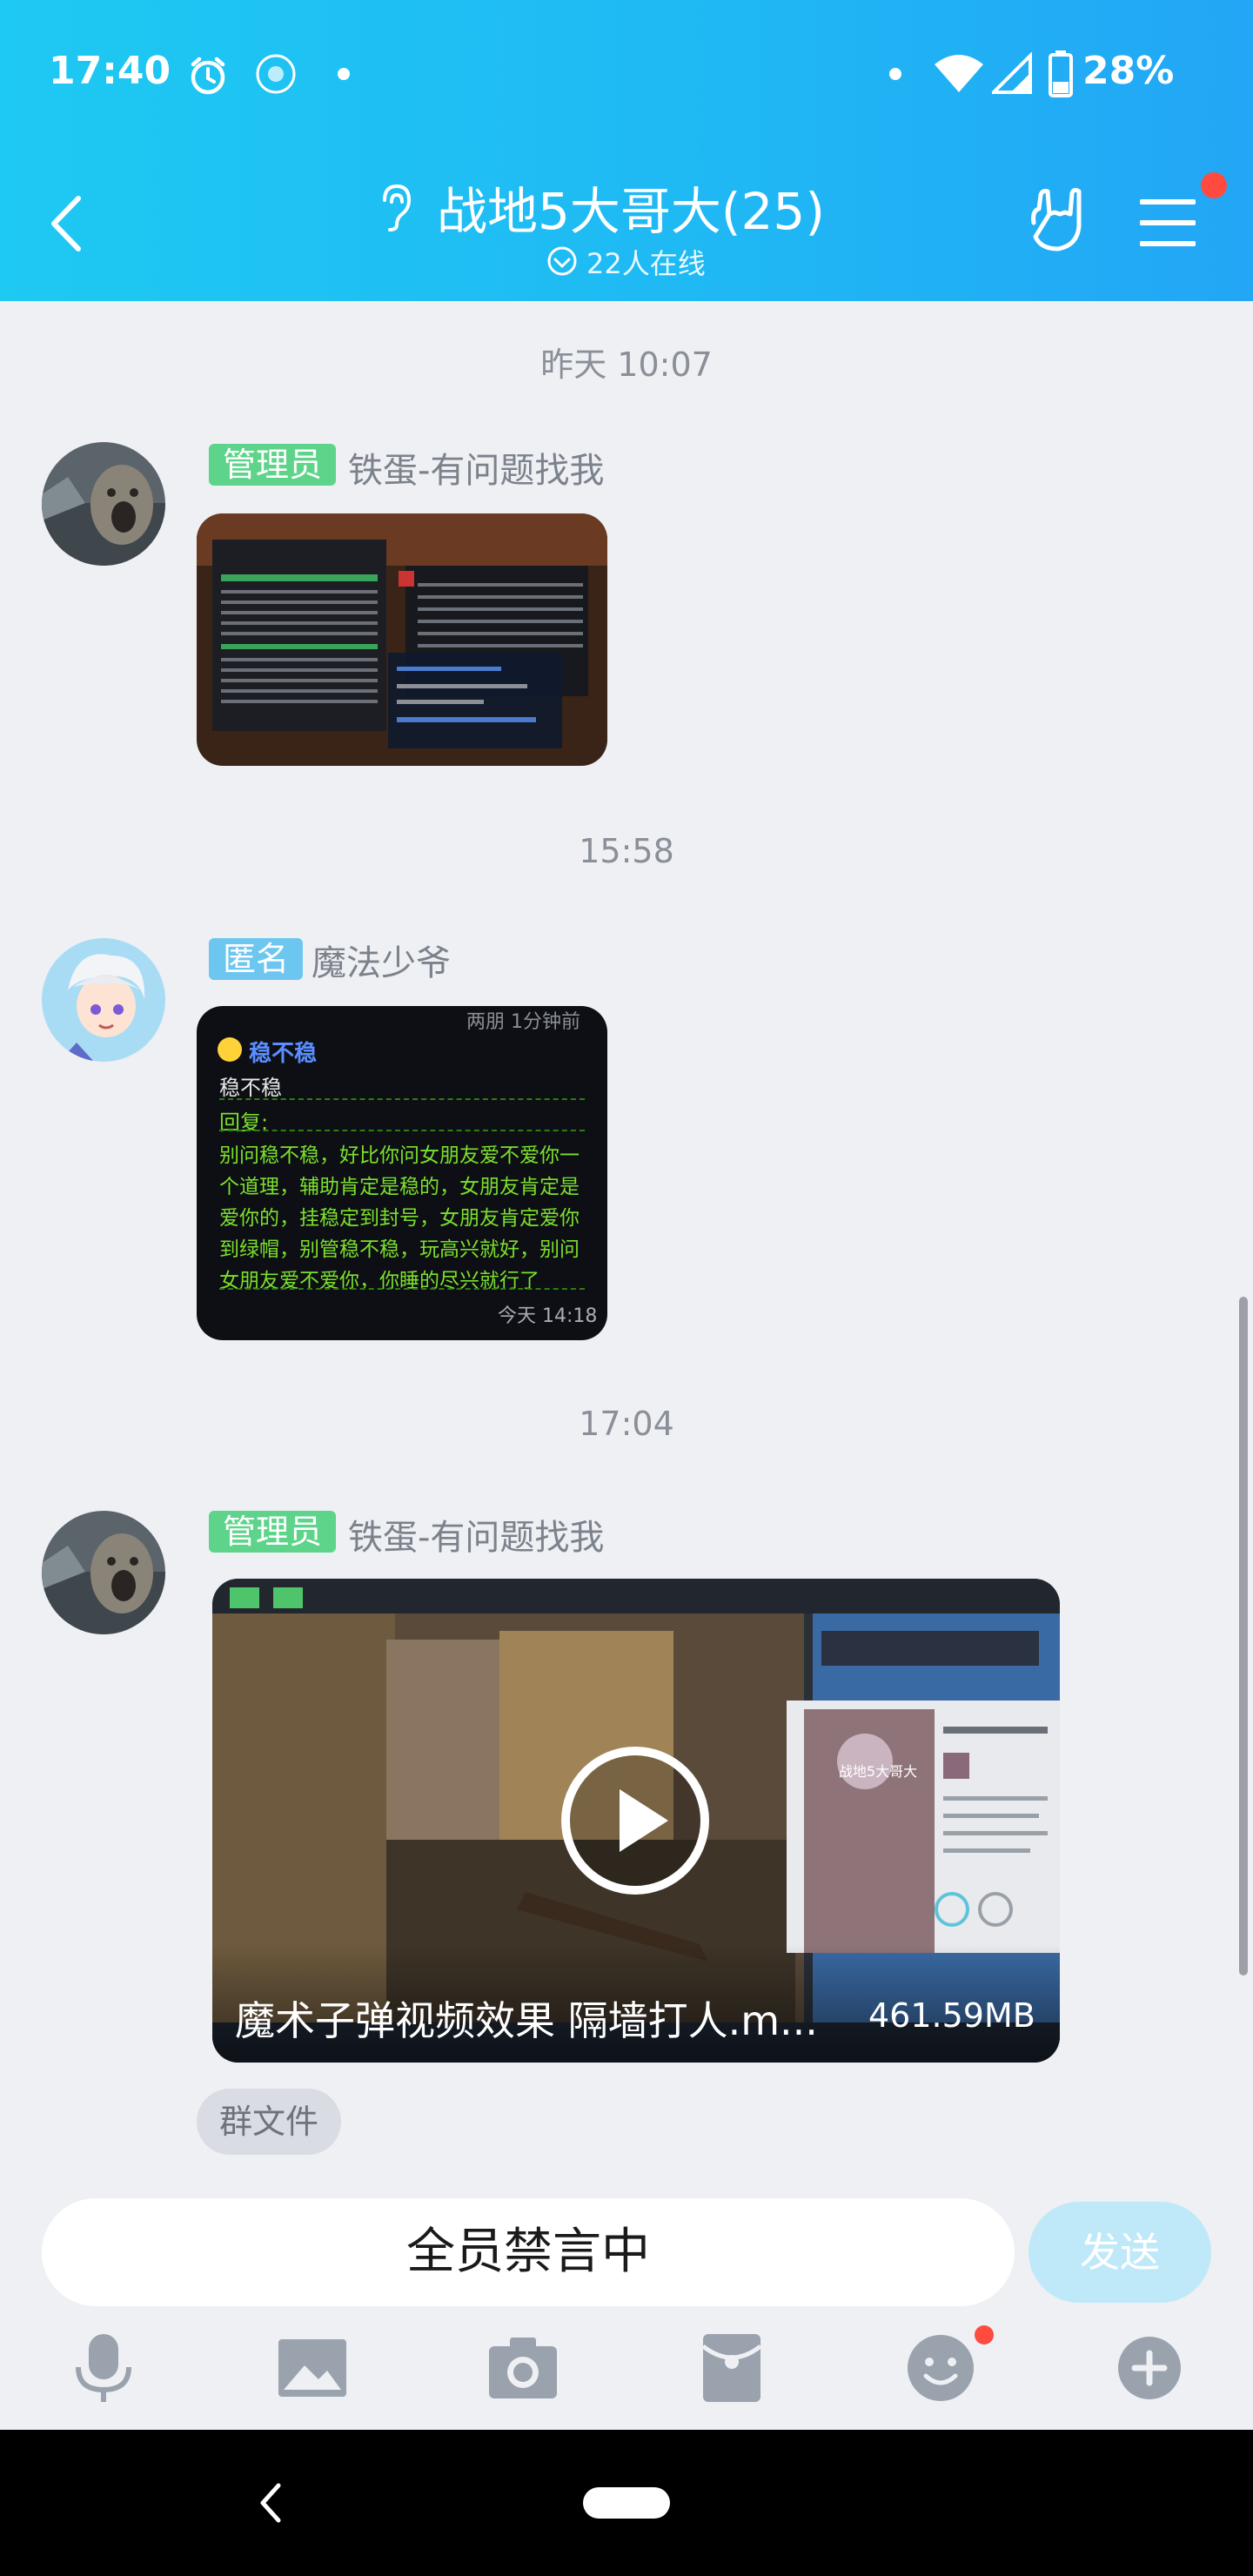 Image resolution: width=1253 pixels, height=2576 pixels. Describe the element at coordinates (1214, 185) in the screenshot. I see `menu-badge-dot` at that location.